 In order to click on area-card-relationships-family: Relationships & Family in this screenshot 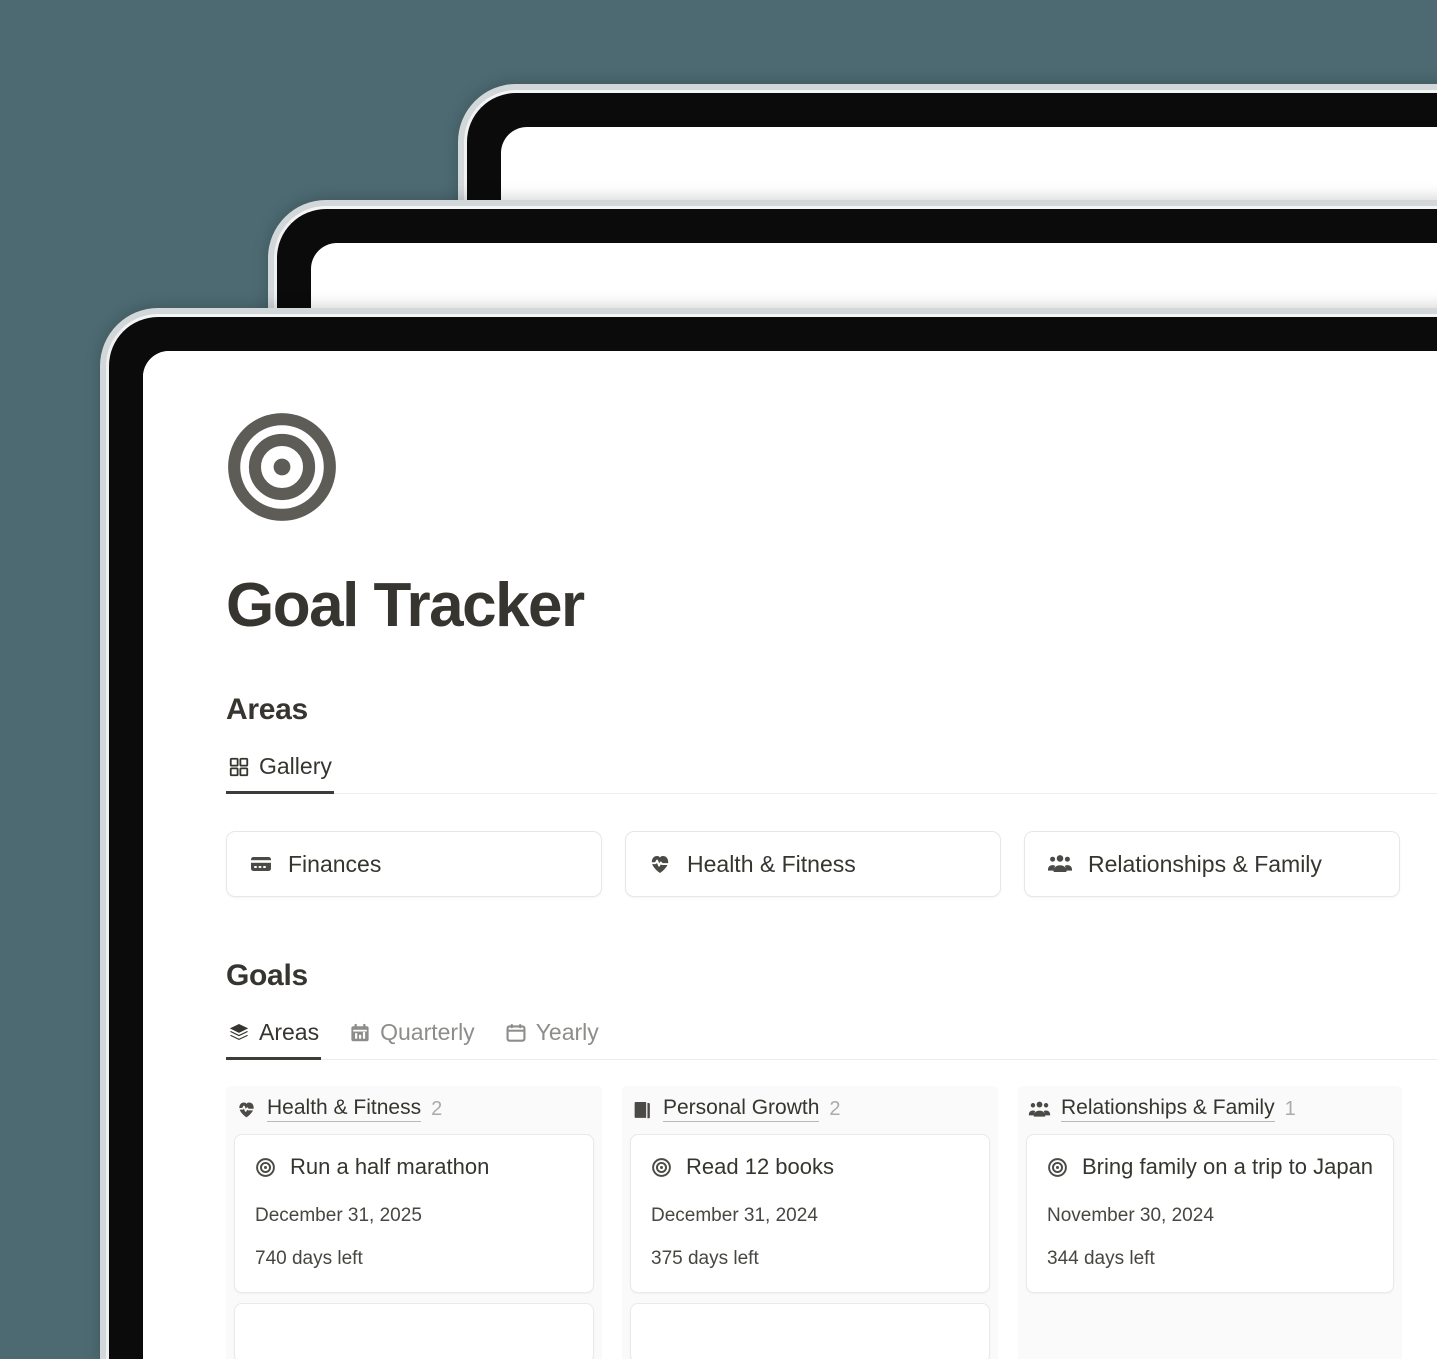, I will do `click(1212, 864)`.